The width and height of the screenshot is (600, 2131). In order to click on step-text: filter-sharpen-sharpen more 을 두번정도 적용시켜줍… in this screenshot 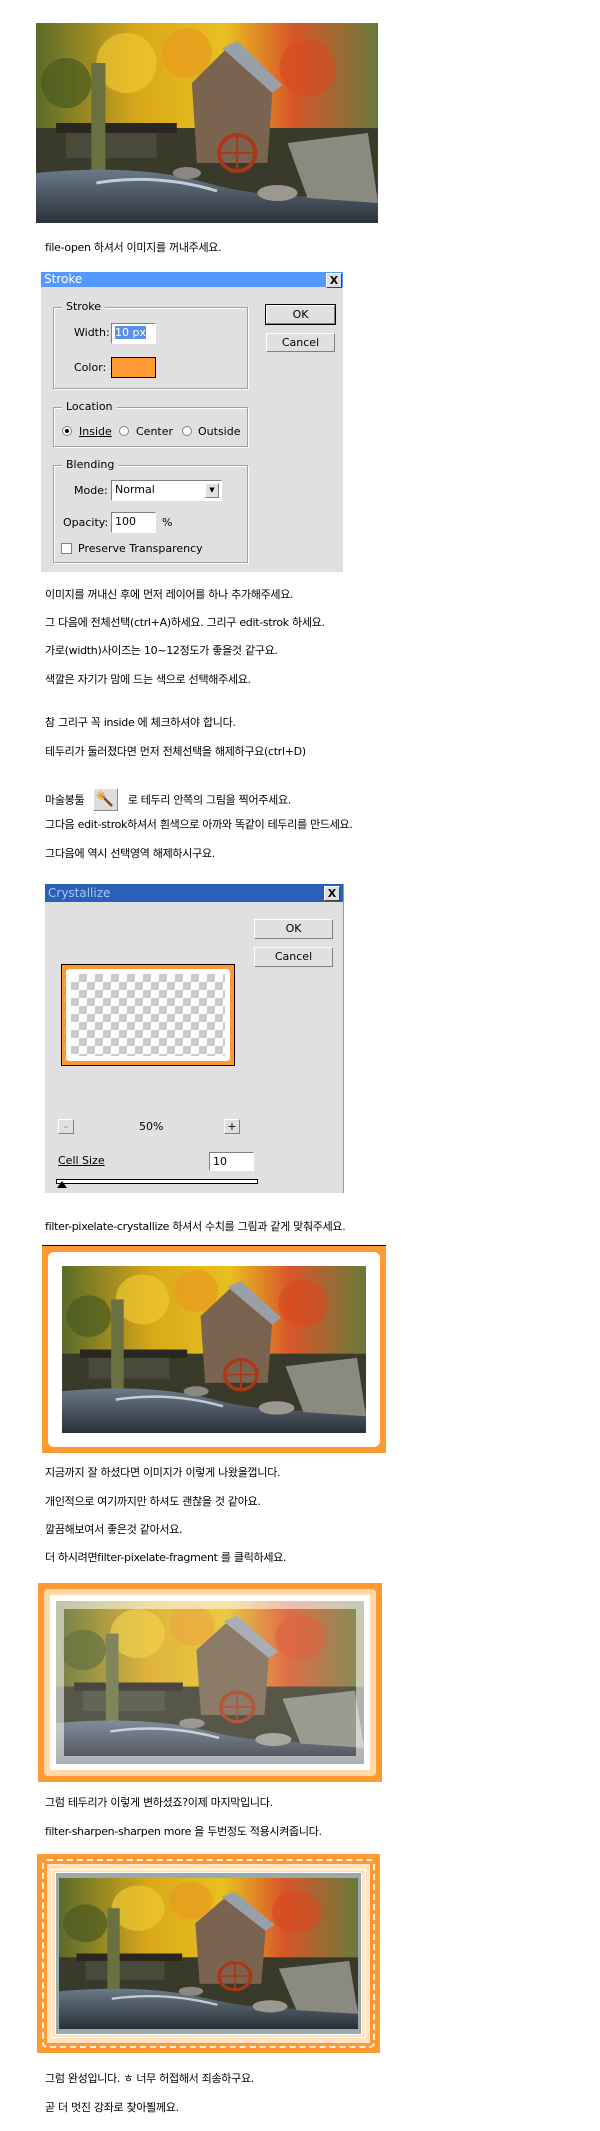, I will do `click(183, 1831)`.